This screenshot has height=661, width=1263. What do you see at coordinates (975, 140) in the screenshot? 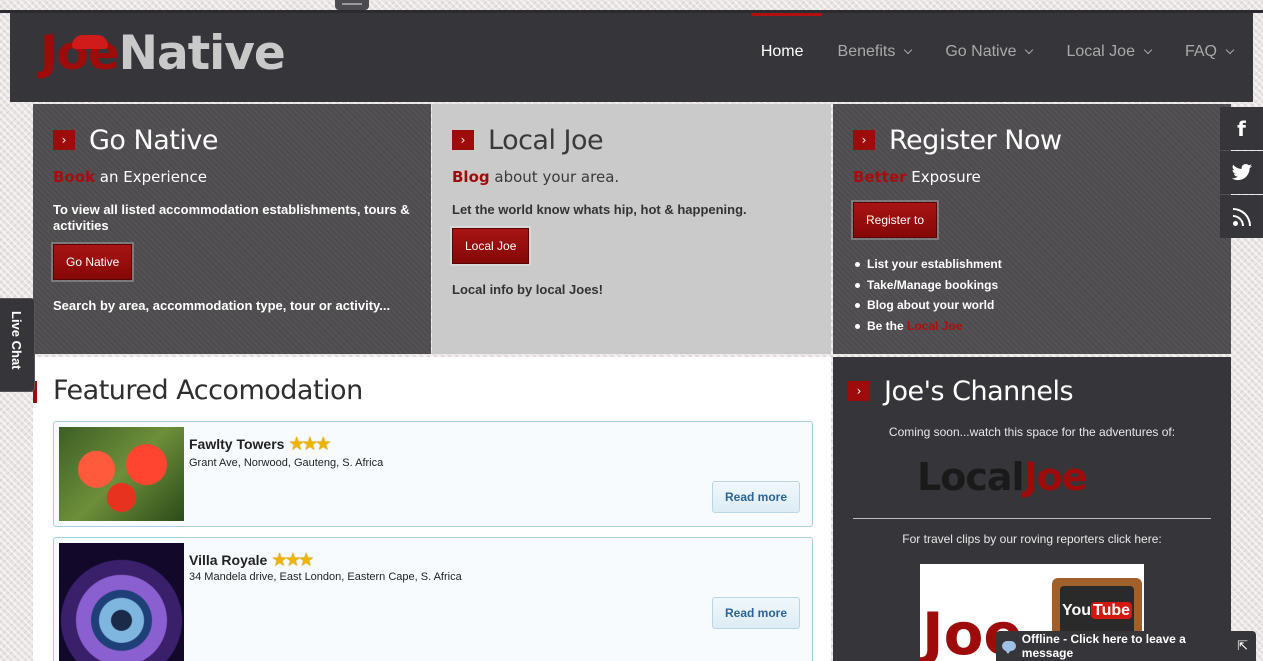
I see `register-title: Register Now` at bounding box center [975, 140].